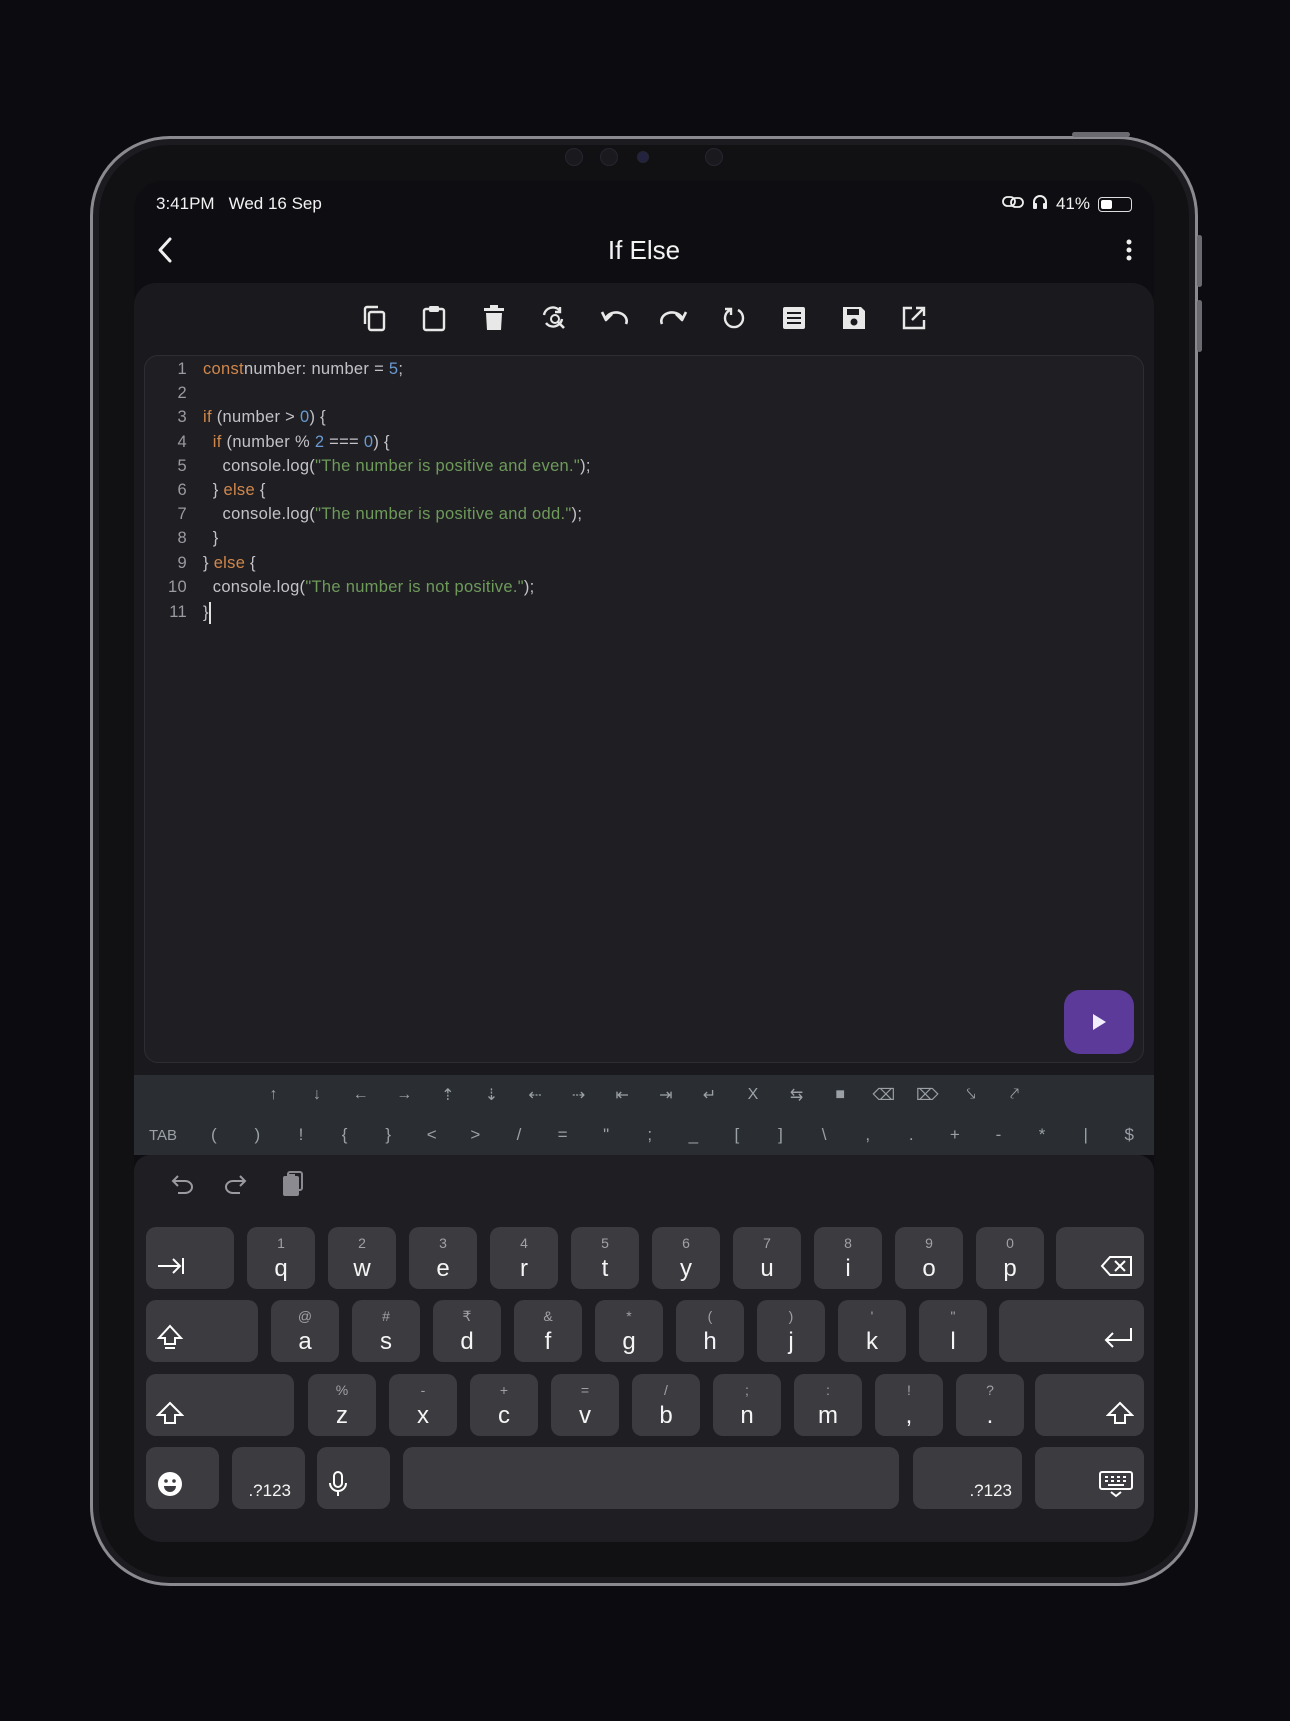 The height and width of the screenshot is (1721, 1290). What do you see at coordinates (1015, 1095) in the screenshot?
I see `extra-key: ⤤` at bounding box center [1015, 1095].